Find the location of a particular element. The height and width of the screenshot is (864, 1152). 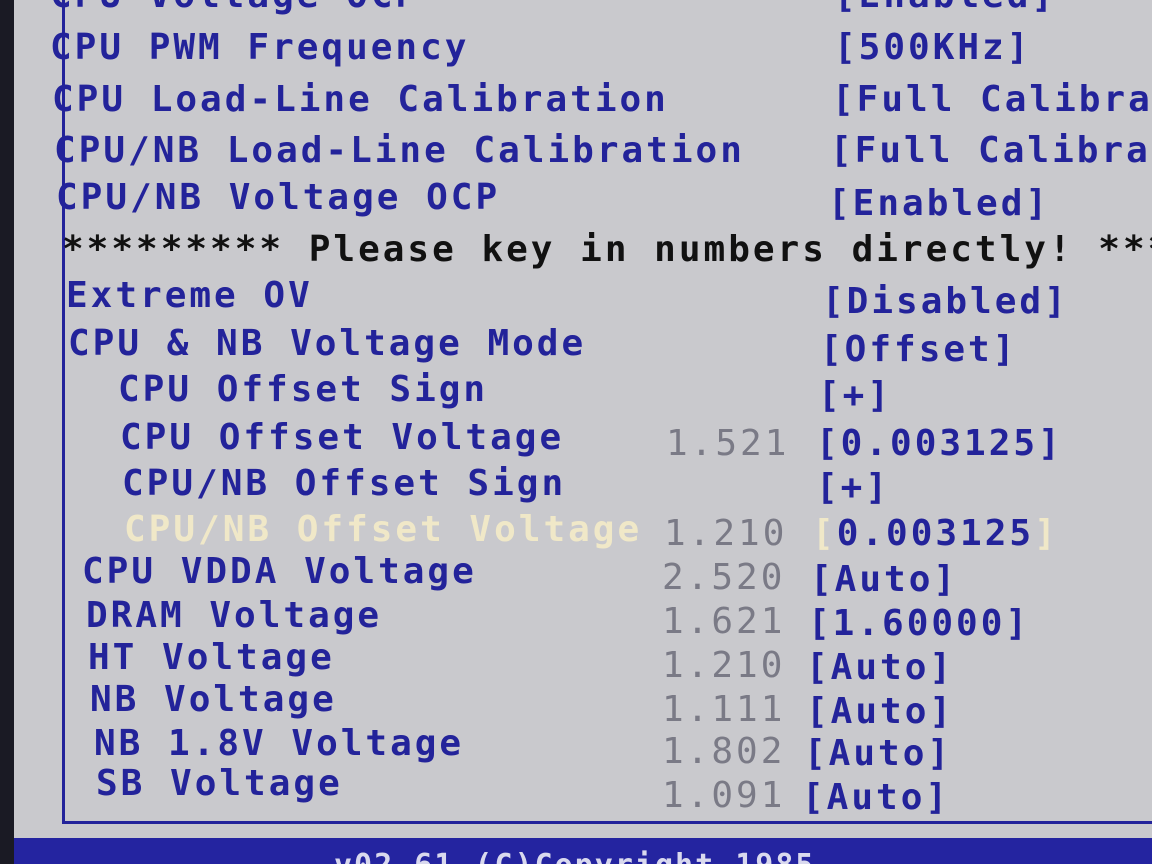

setting-value-nb-voltage: [Auto] is located at coordinates (880, 712).